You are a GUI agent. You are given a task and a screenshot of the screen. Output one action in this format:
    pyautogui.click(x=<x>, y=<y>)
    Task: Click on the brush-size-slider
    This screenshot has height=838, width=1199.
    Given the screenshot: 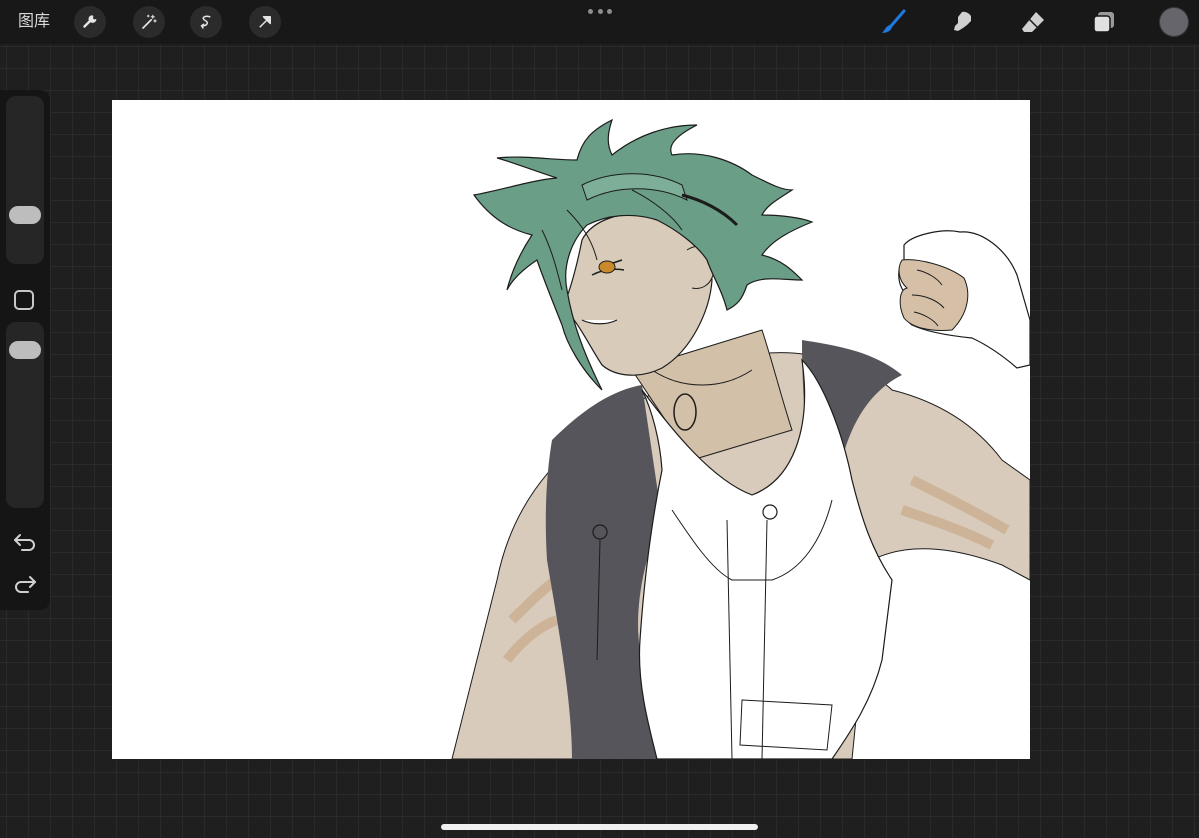 What is the action you would take?
    pyautogui.click(x=25, y=180)
    